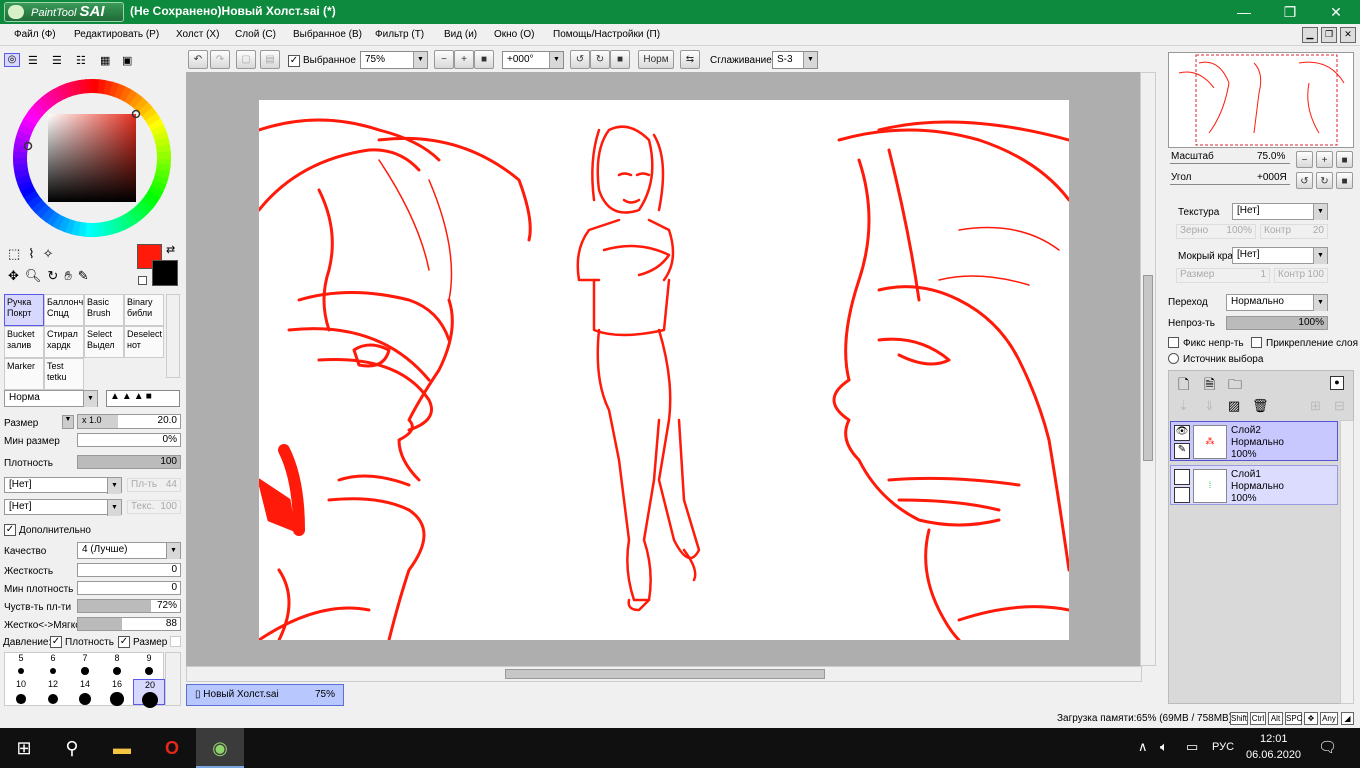 The height and width of the screenshot is (768, 1360). What do you see at coordinates (51, 398) in the screenshot?
I see `blend-mode-dropdown: Норма ▼` at bounding box center [51, 398].